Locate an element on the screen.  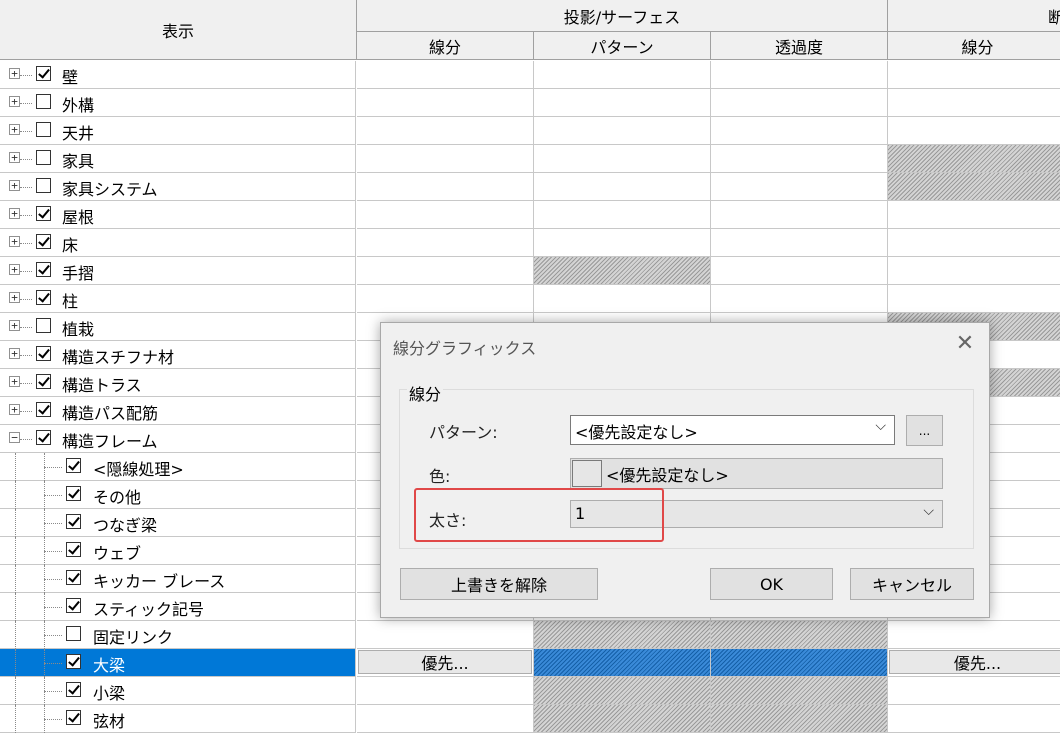
category-name-cell: − 構造フレーム is located at coordinates (178, 439).